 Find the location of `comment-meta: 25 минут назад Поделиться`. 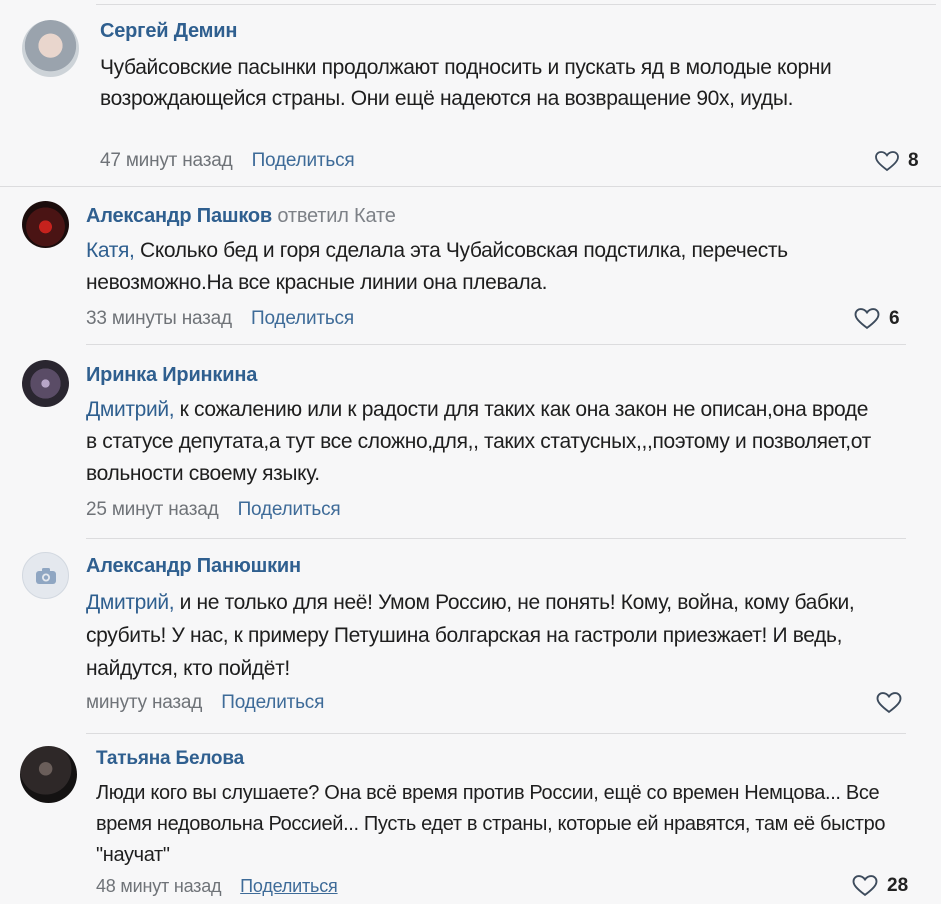

comment-meta: 25 минут назад Поделиться is located at coordinates (213, 510).